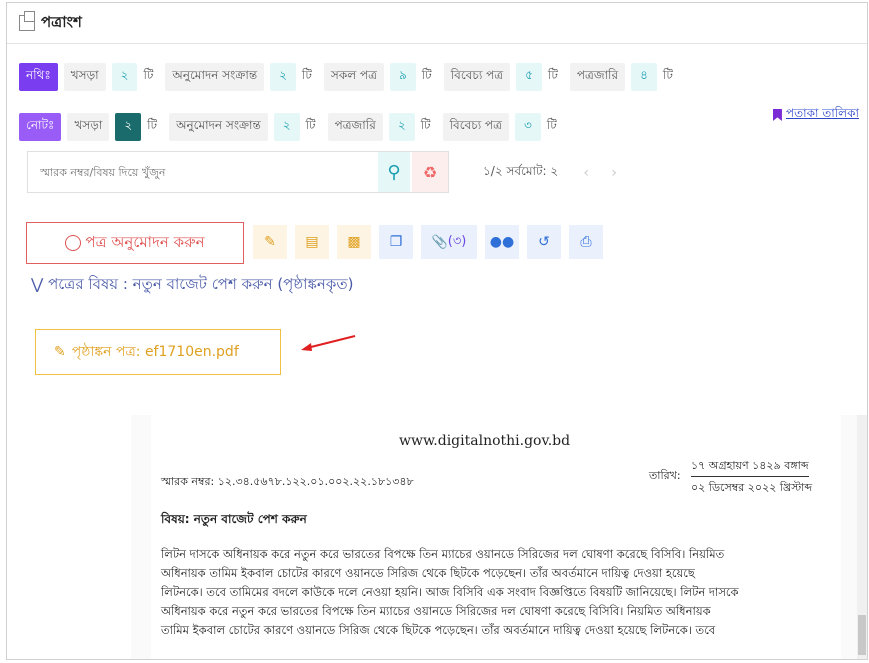 This screenshot has width=869, height=663. Describe the element at coordinates (485, 441) in the screenshot. I see `document-site: www.digitalnothi.gov.bd` at that location.